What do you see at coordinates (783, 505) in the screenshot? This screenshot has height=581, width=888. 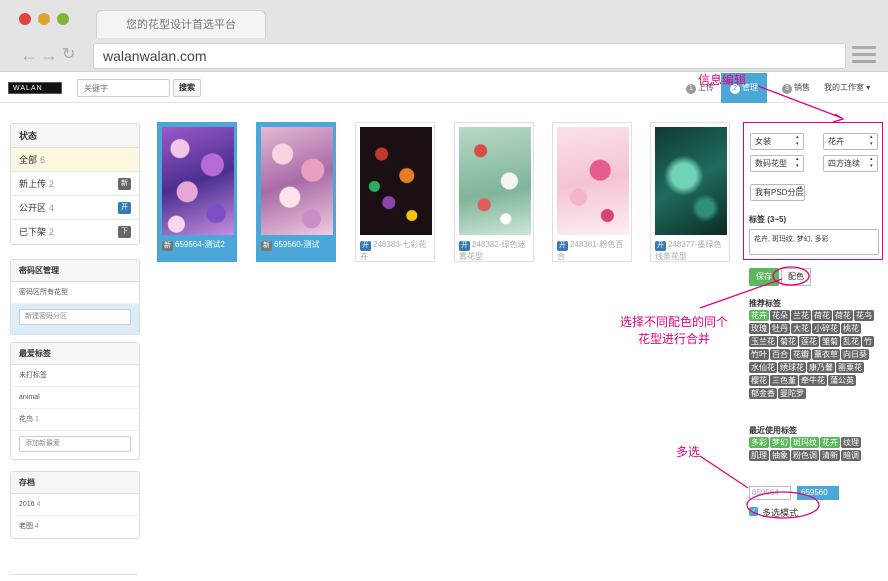 I see `multi-mode-circle` at bounding box center [783, 505].